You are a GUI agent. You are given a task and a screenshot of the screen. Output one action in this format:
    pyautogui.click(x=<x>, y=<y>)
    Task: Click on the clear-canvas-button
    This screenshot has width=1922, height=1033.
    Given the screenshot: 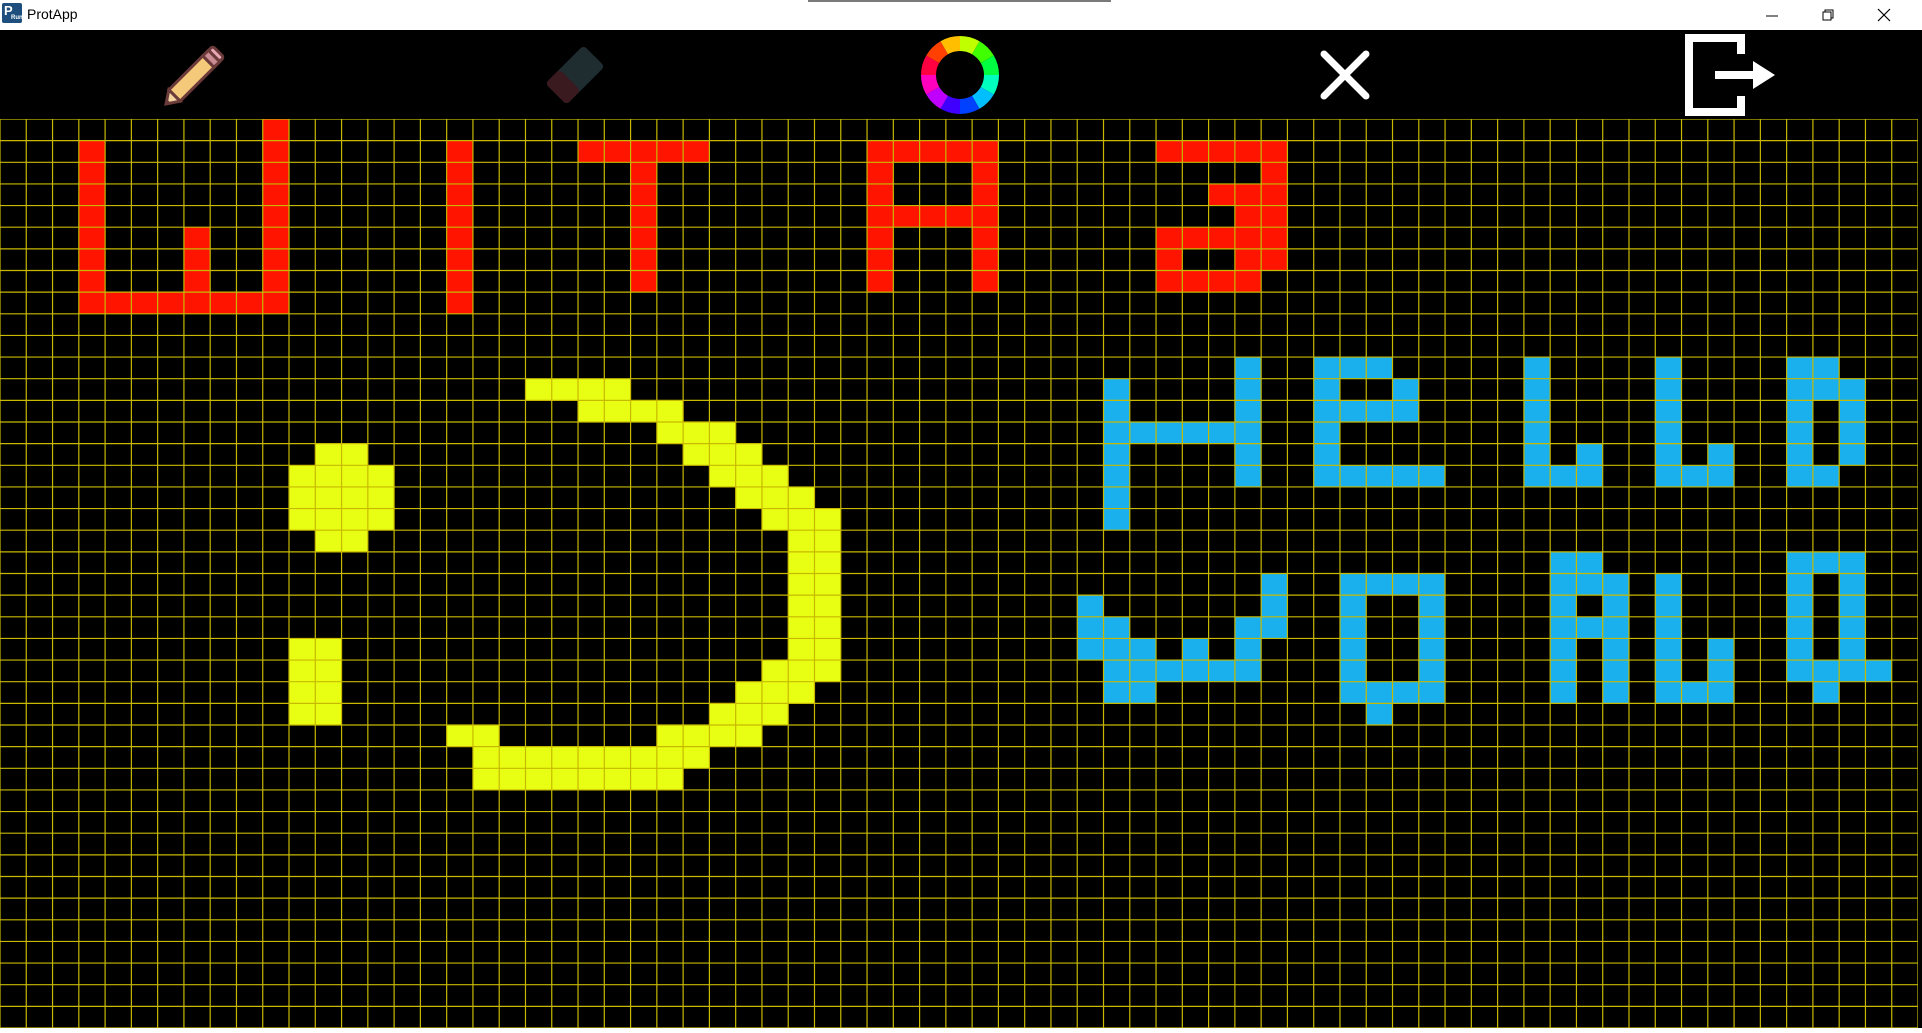 What is the action you would take?
    pyautogui.click(x=1345, y=74)
    